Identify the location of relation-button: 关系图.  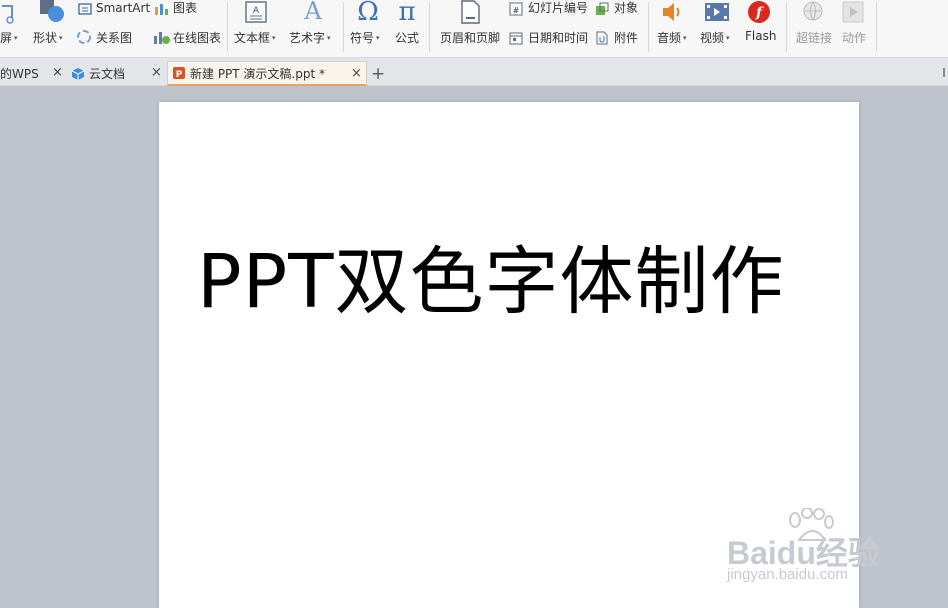
(114, 38).